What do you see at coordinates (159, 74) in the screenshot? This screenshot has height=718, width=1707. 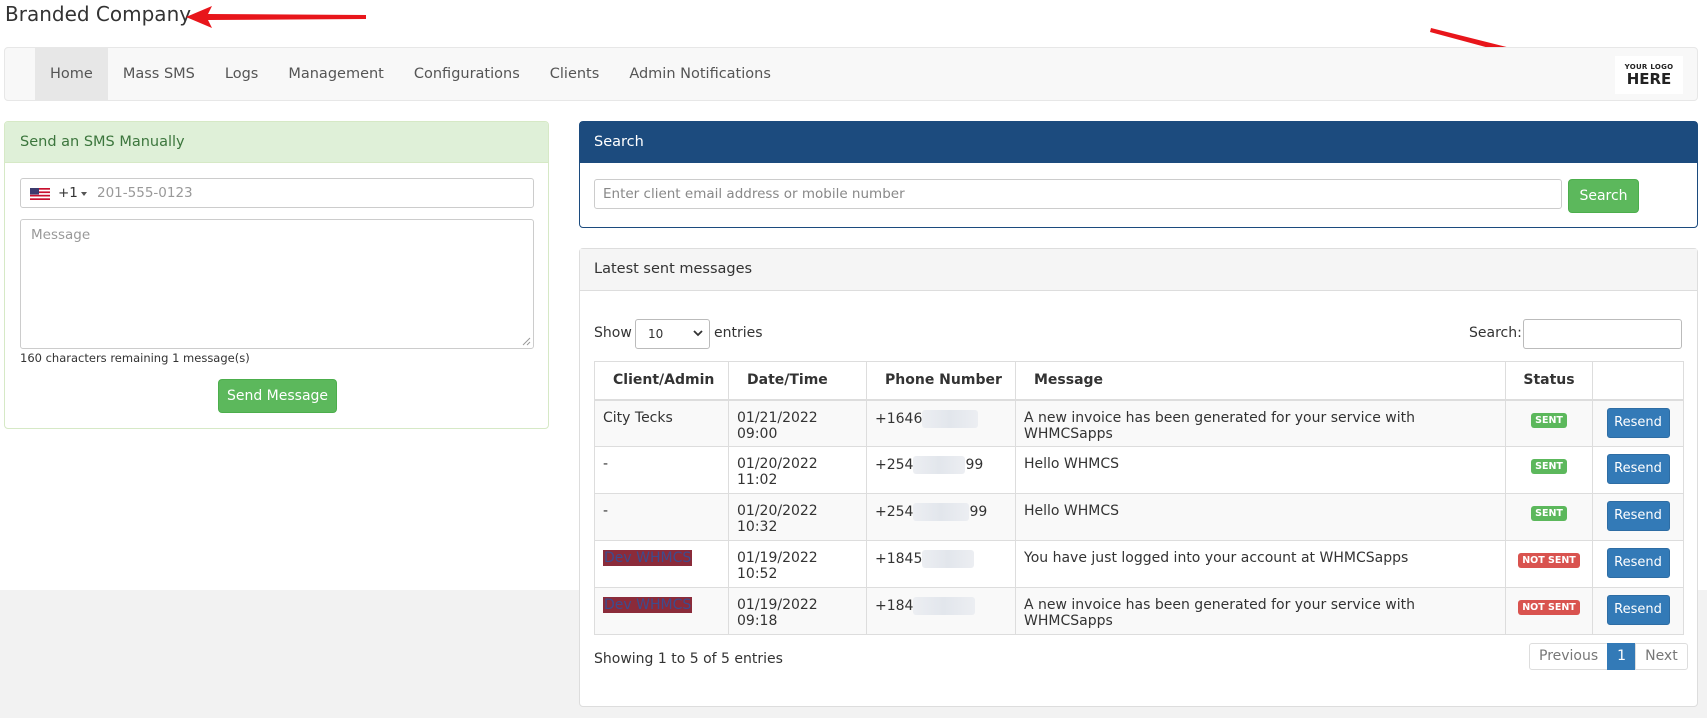 I see `nav-item-mass-sms: Mass SMS` at bounding box center [159, 74].